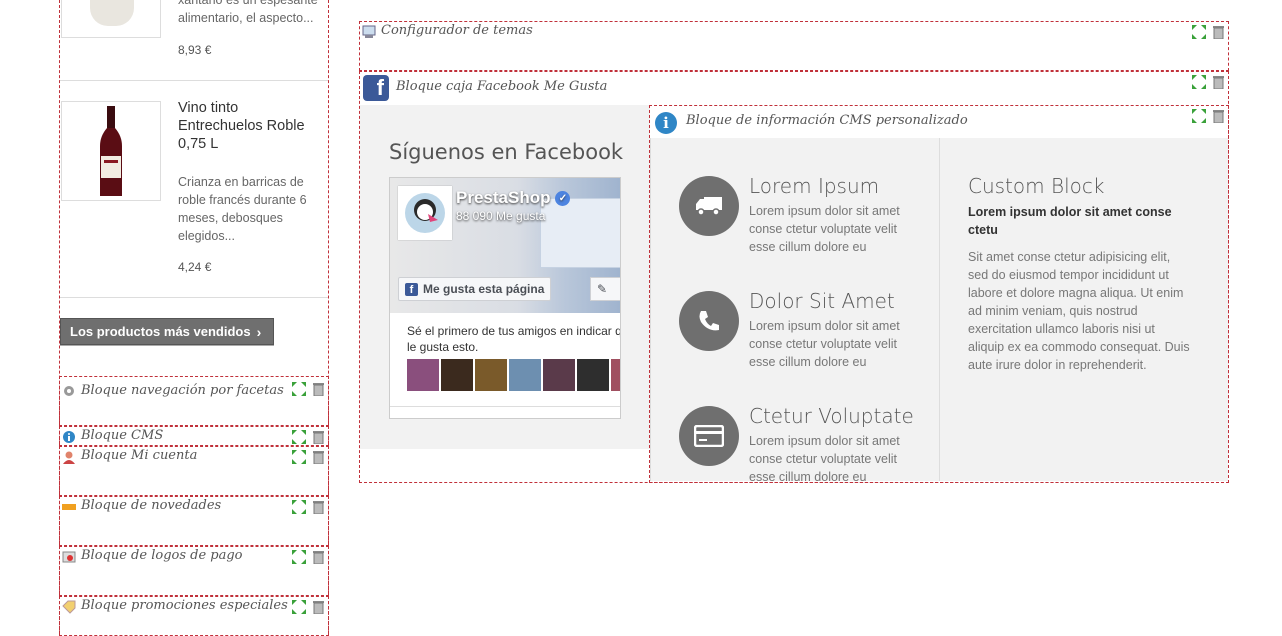 This screenshot has width=1282, height=636. What do you see at coordinates (501, 216) in the screenshot?
I see `page-likes: 88 090 Me gusta` at bounding box center [501, 216].